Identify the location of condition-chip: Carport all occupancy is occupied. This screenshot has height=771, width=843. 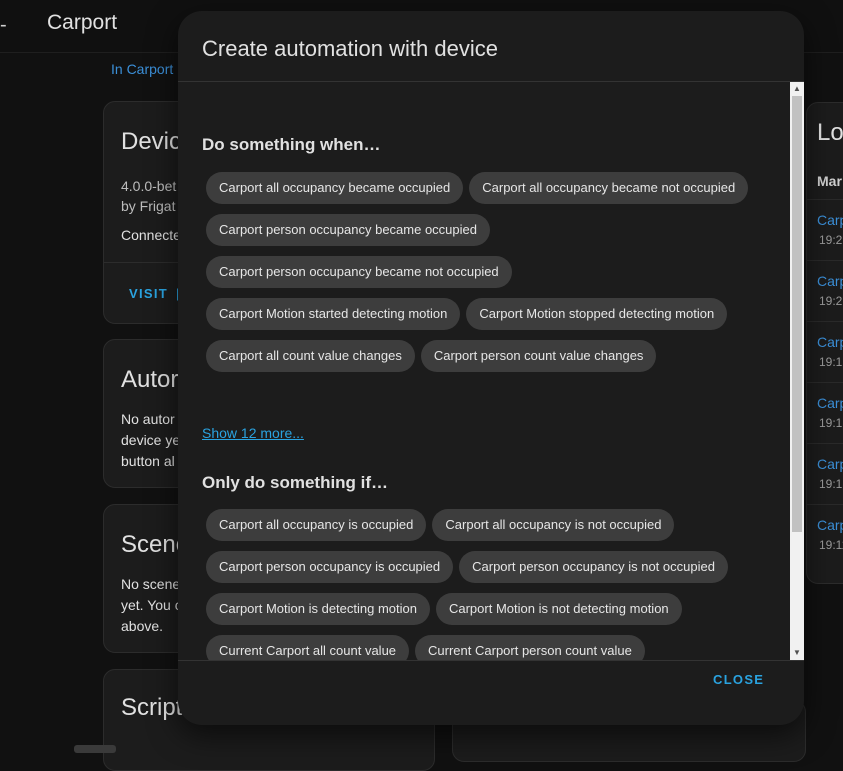
(316, 525).